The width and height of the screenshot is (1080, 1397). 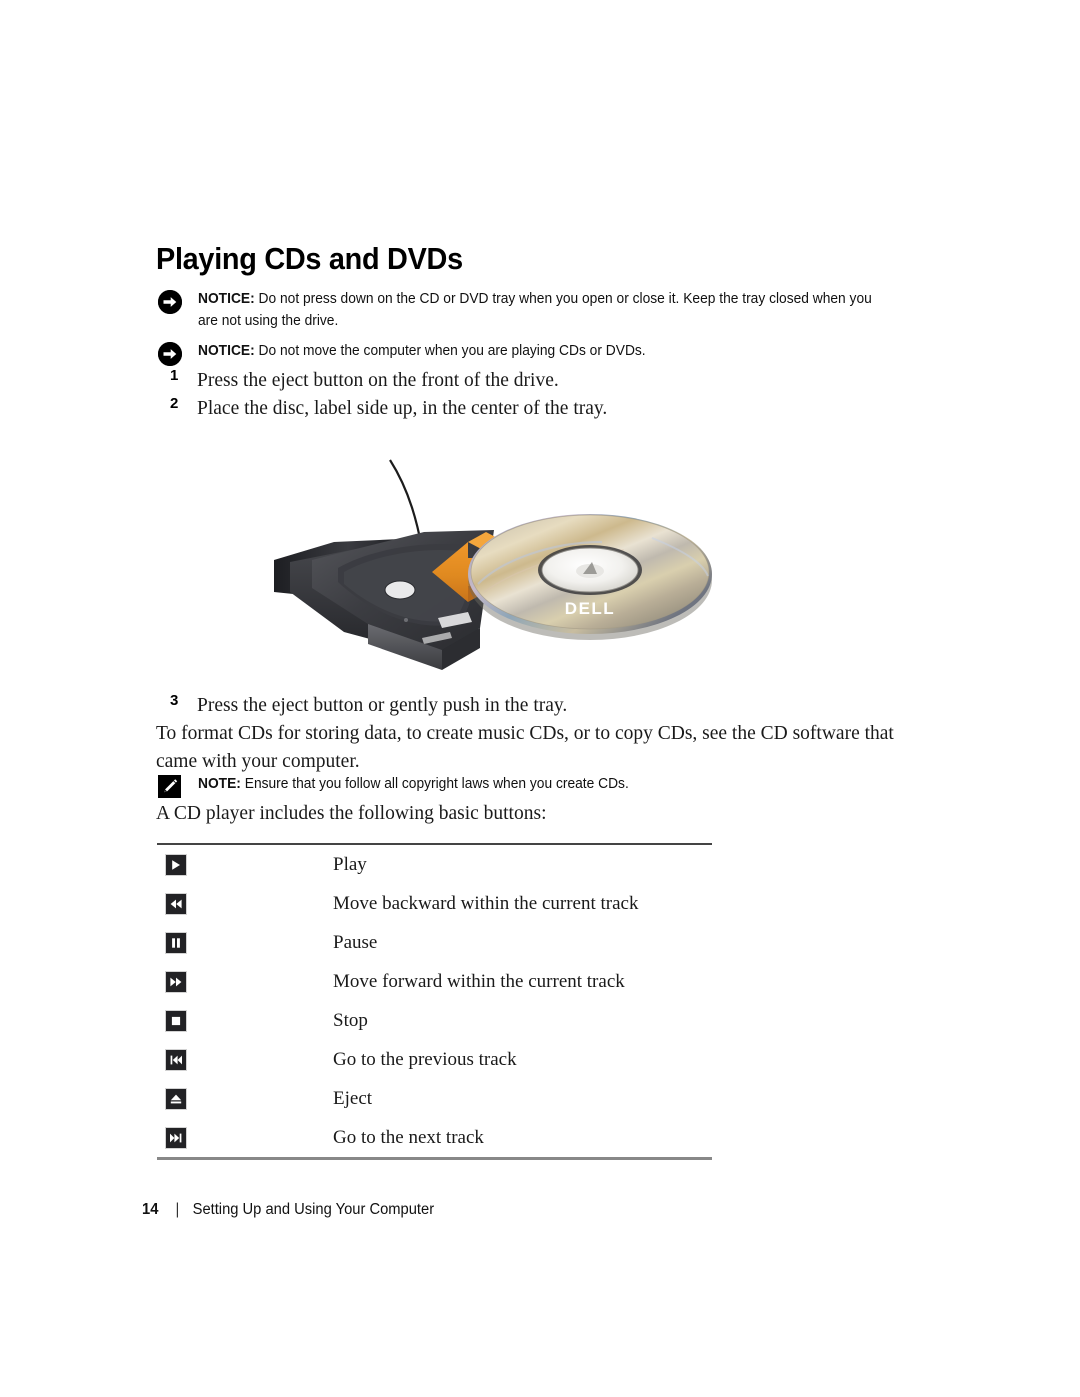 I want to click on note-pencil-icon, so click(x=170, y=787).